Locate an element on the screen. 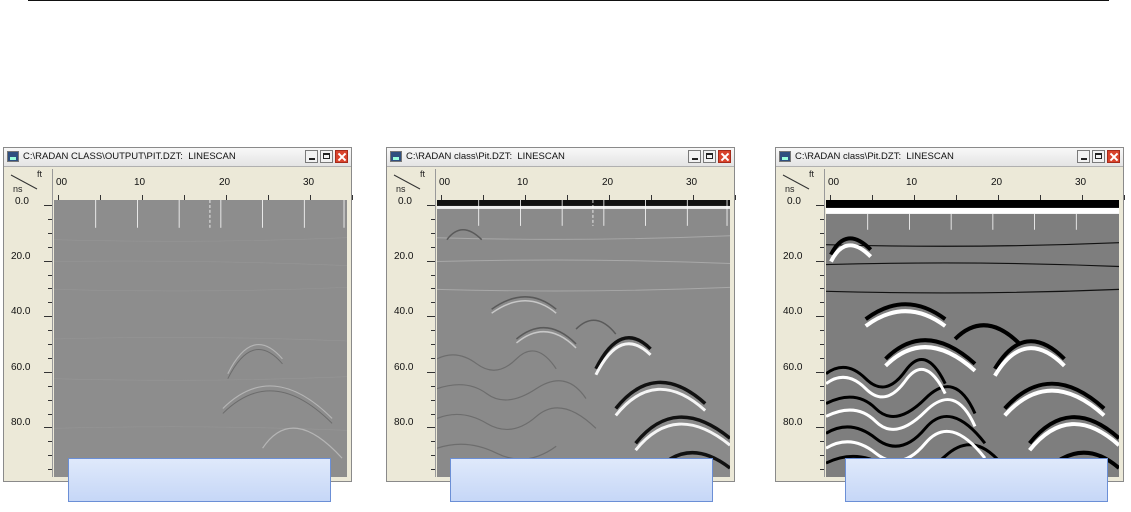  x-tick-label: 20 is located at coordinates (608, 182).